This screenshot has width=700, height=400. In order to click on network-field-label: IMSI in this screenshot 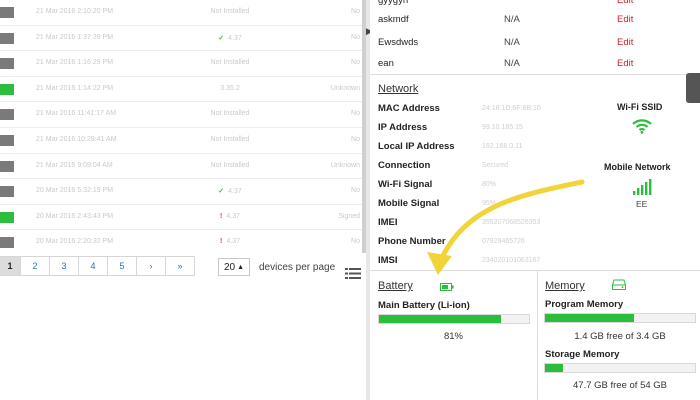, I will do `click(388, 260)`.